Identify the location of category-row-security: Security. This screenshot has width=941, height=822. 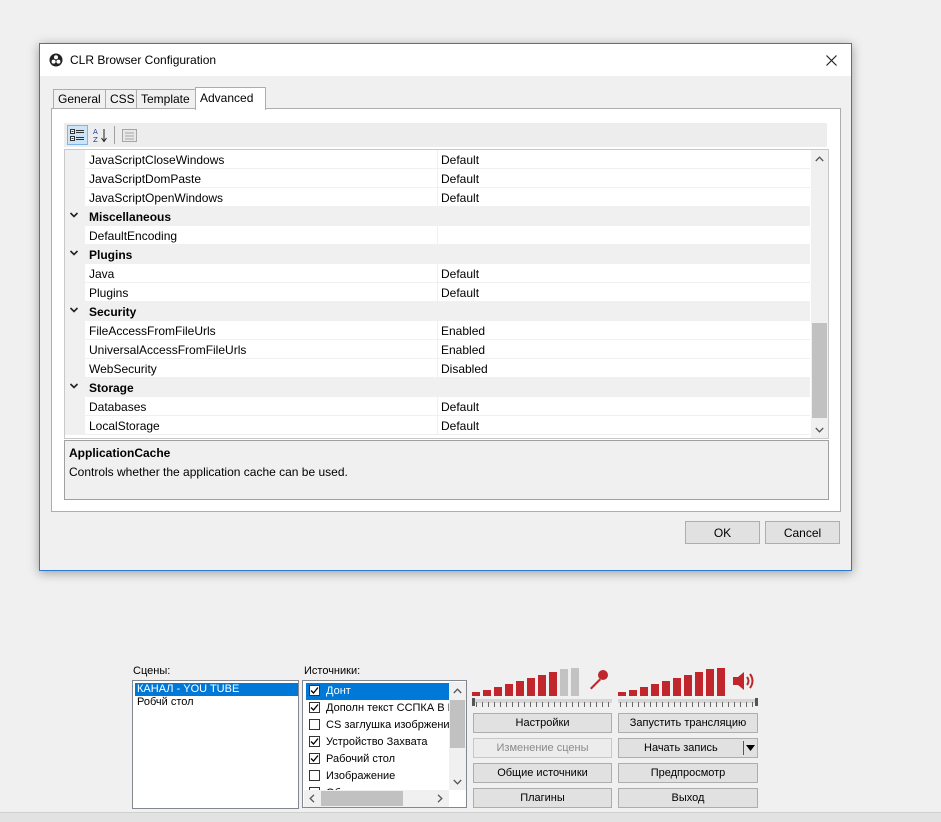
(437, 311).